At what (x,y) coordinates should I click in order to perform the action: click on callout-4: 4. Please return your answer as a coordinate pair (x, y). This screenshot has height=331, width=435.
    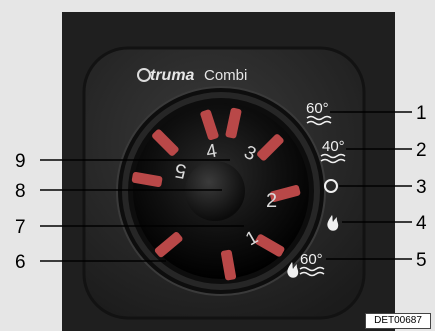
    Looking at the image, I should click on (421, 223).